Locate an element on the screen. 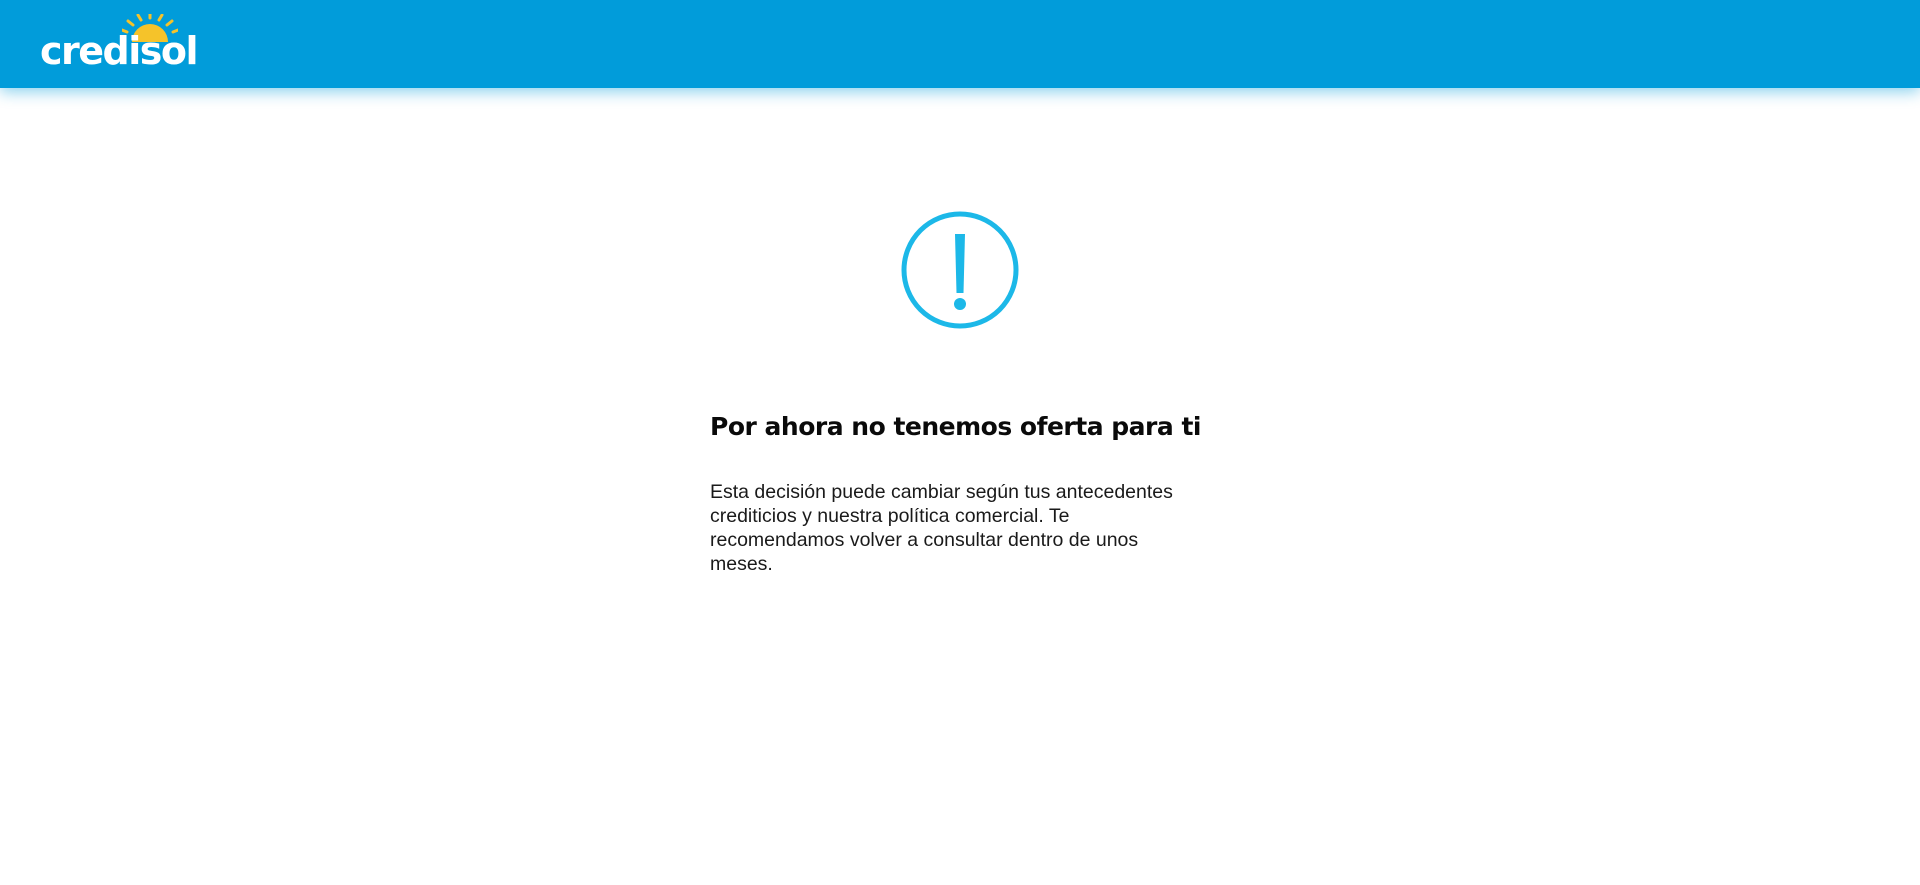  credisol-logo: credisol is located at coordinates (119, 44).